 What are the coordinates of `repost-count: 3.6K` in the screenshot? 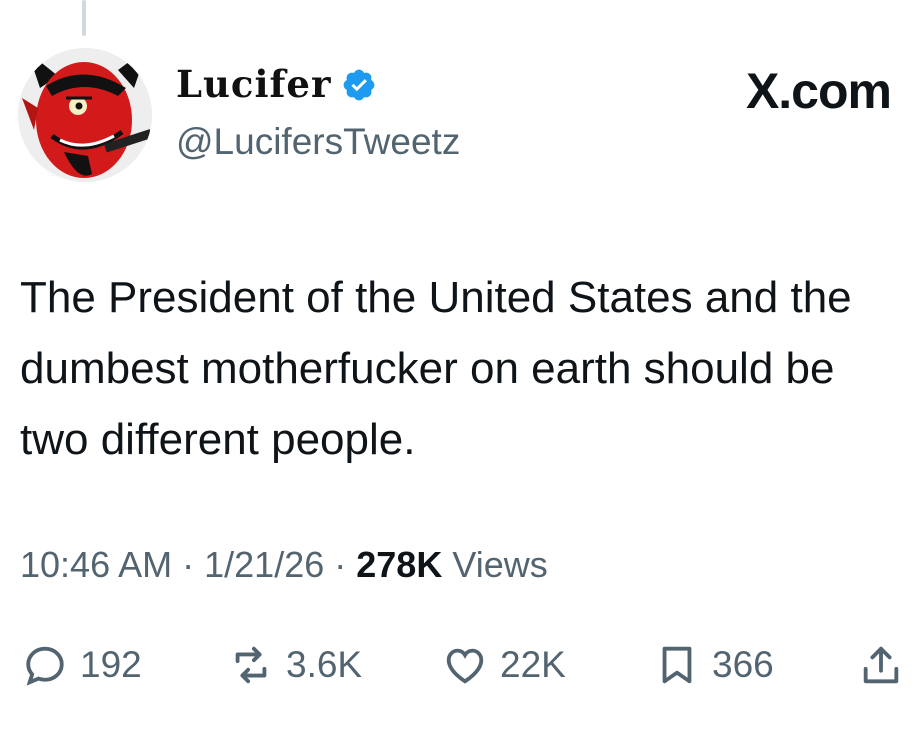 It's located at (324, 664).